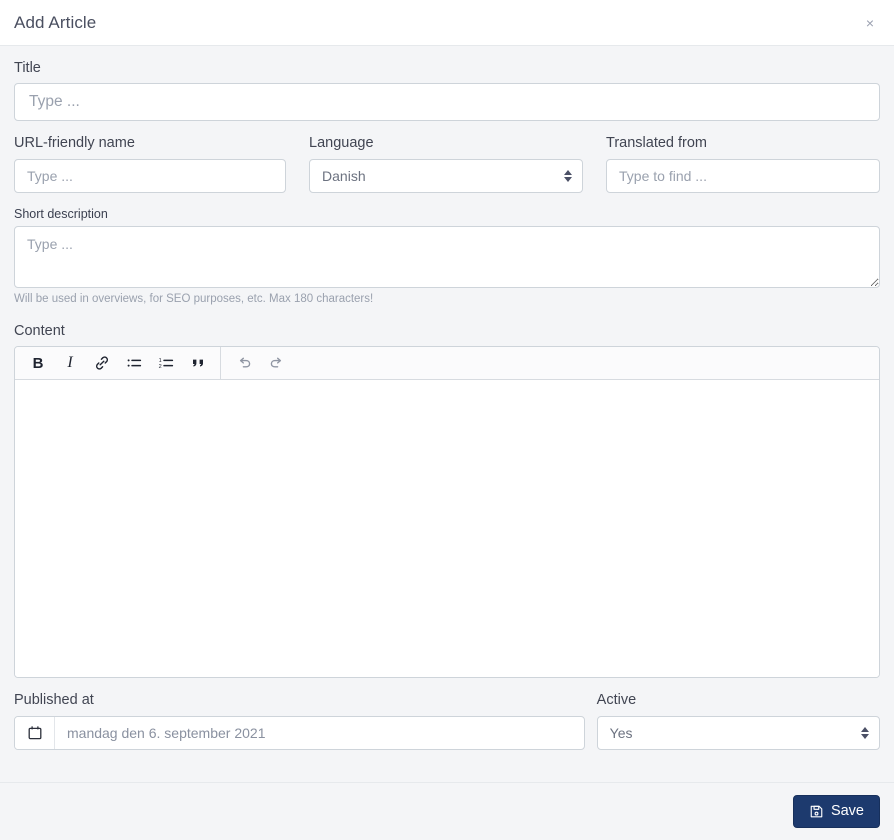  What do you see at coordinates (38, 363) in the screenshot?
I see `bold-icon: B` at bounding box center [38, 363].